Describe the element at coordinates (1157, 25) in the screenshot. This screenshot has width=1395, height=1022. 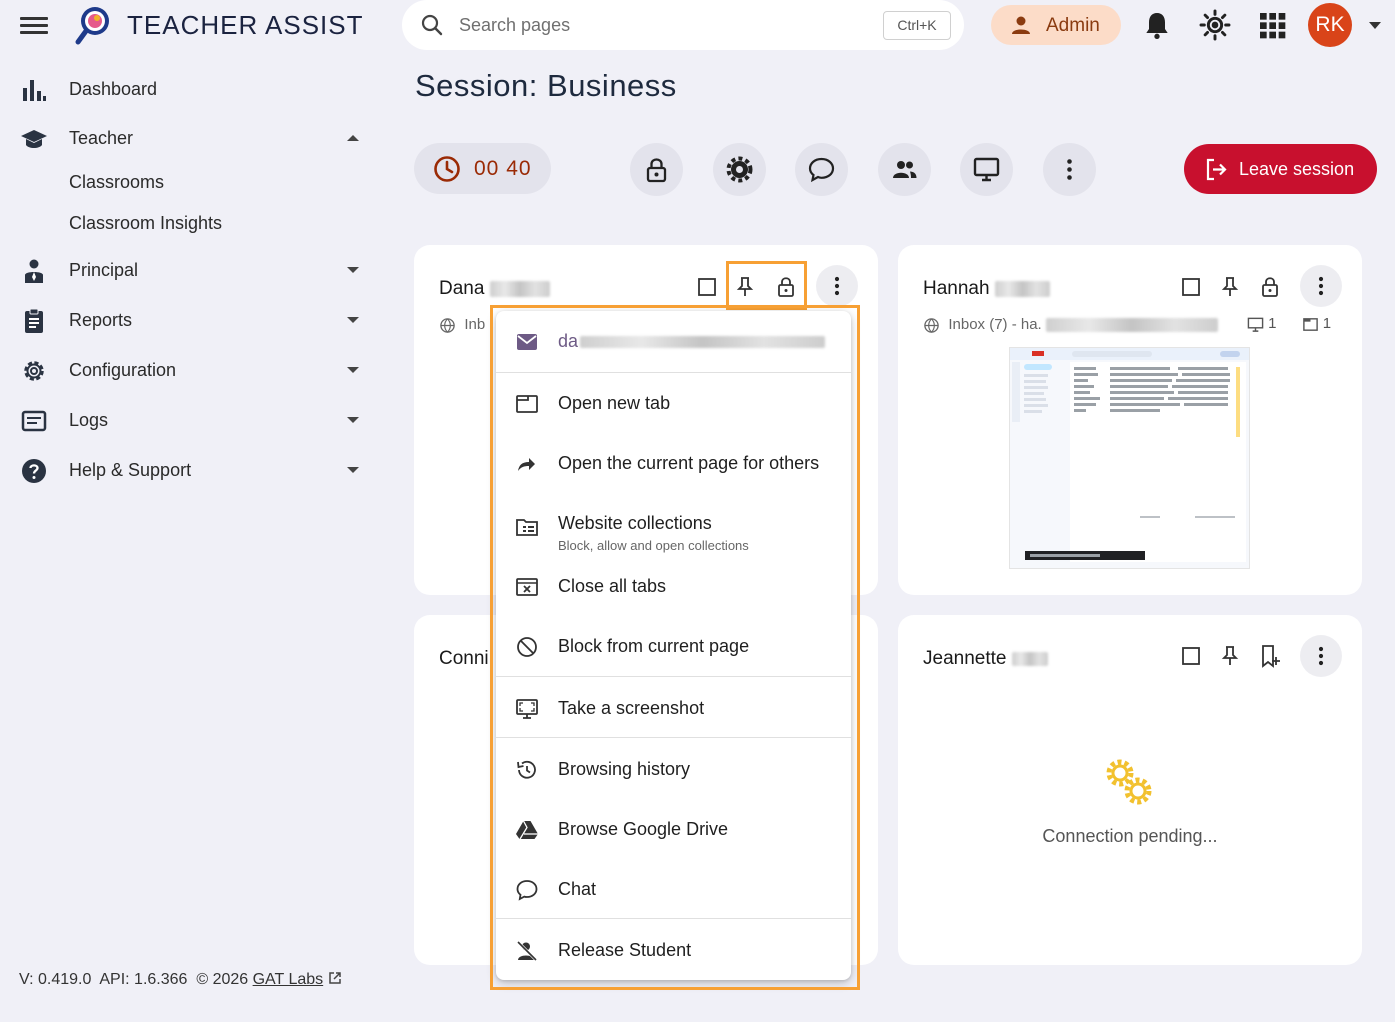
I see `bell-icon` at that location.